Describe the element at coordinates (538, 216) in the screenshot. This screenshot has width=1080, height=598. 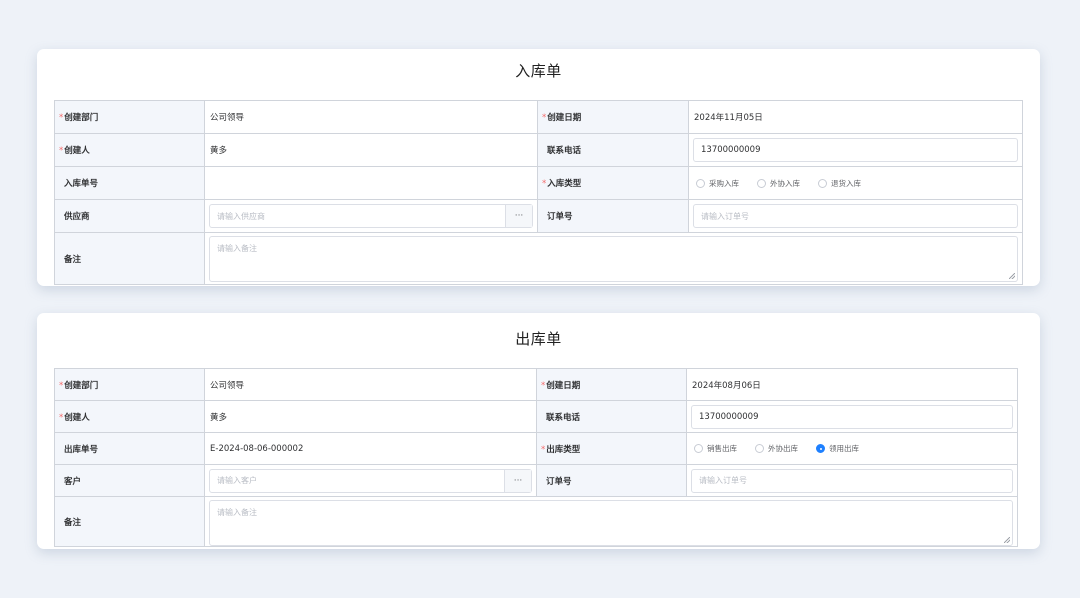
I see `inbound-row-supplier: 供应商 请输入供应商 ··· 订单号 请输入订单号` at that location.